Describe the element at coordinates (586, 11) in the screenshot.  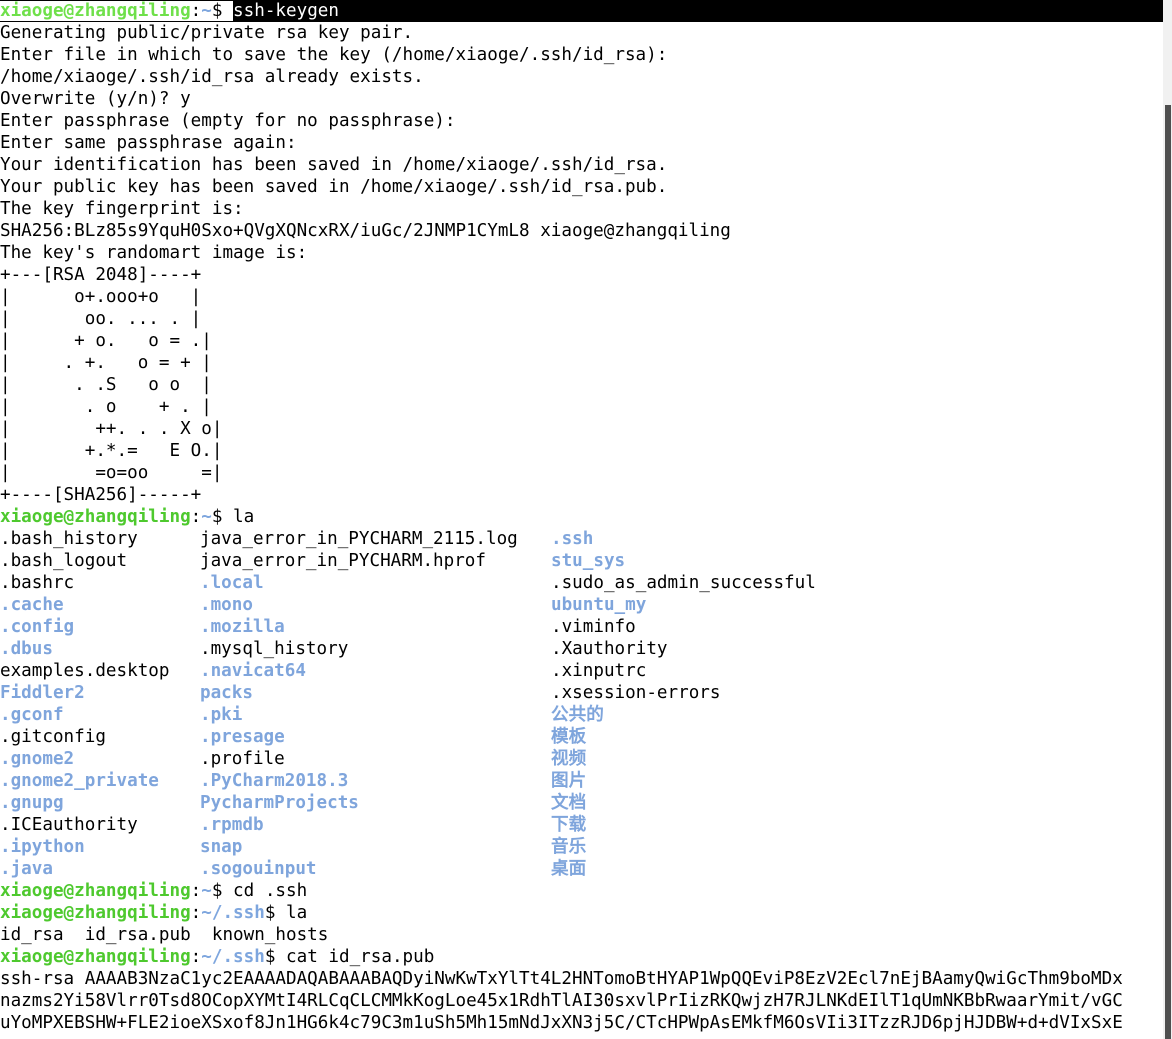
I see `prompt-line-ssh-keygen: xiaoge@zhangqiling:~$ ssh-keygen` at that location.